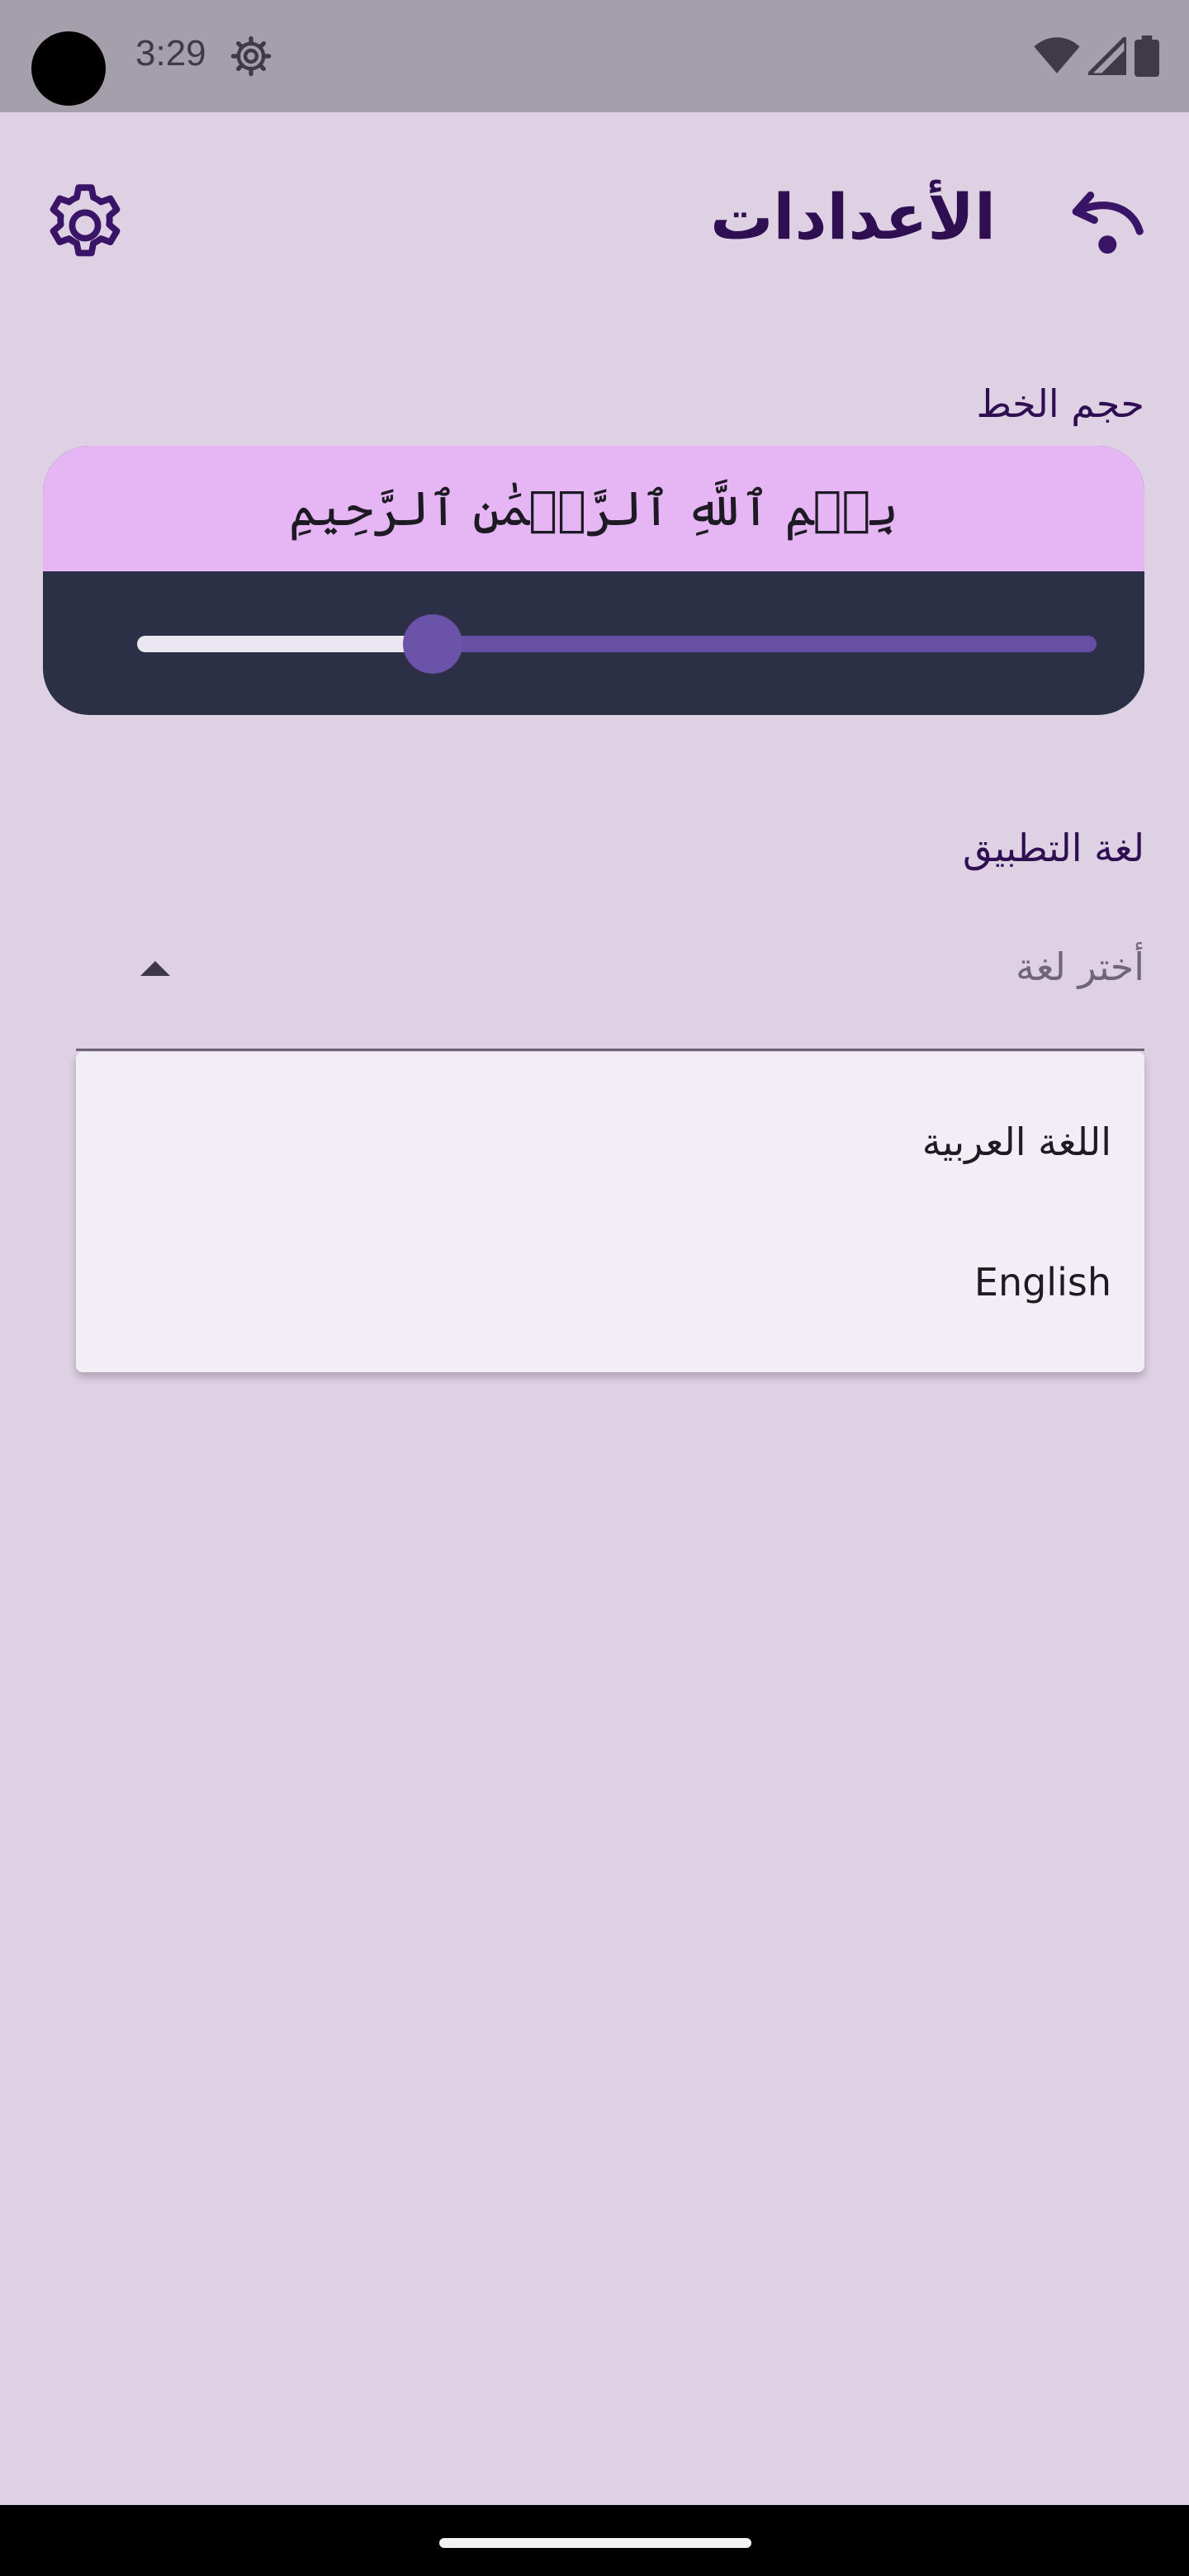 This screenshot has width=1189, height=2576. Describe the element at coordinates (593, 508) in the screenshot. I see `font-preview-text: بِسۡمِ ٱللَّهِ ٱلرَّحۡمَٰنِ ٱلرَّحِيمِ` at that location.